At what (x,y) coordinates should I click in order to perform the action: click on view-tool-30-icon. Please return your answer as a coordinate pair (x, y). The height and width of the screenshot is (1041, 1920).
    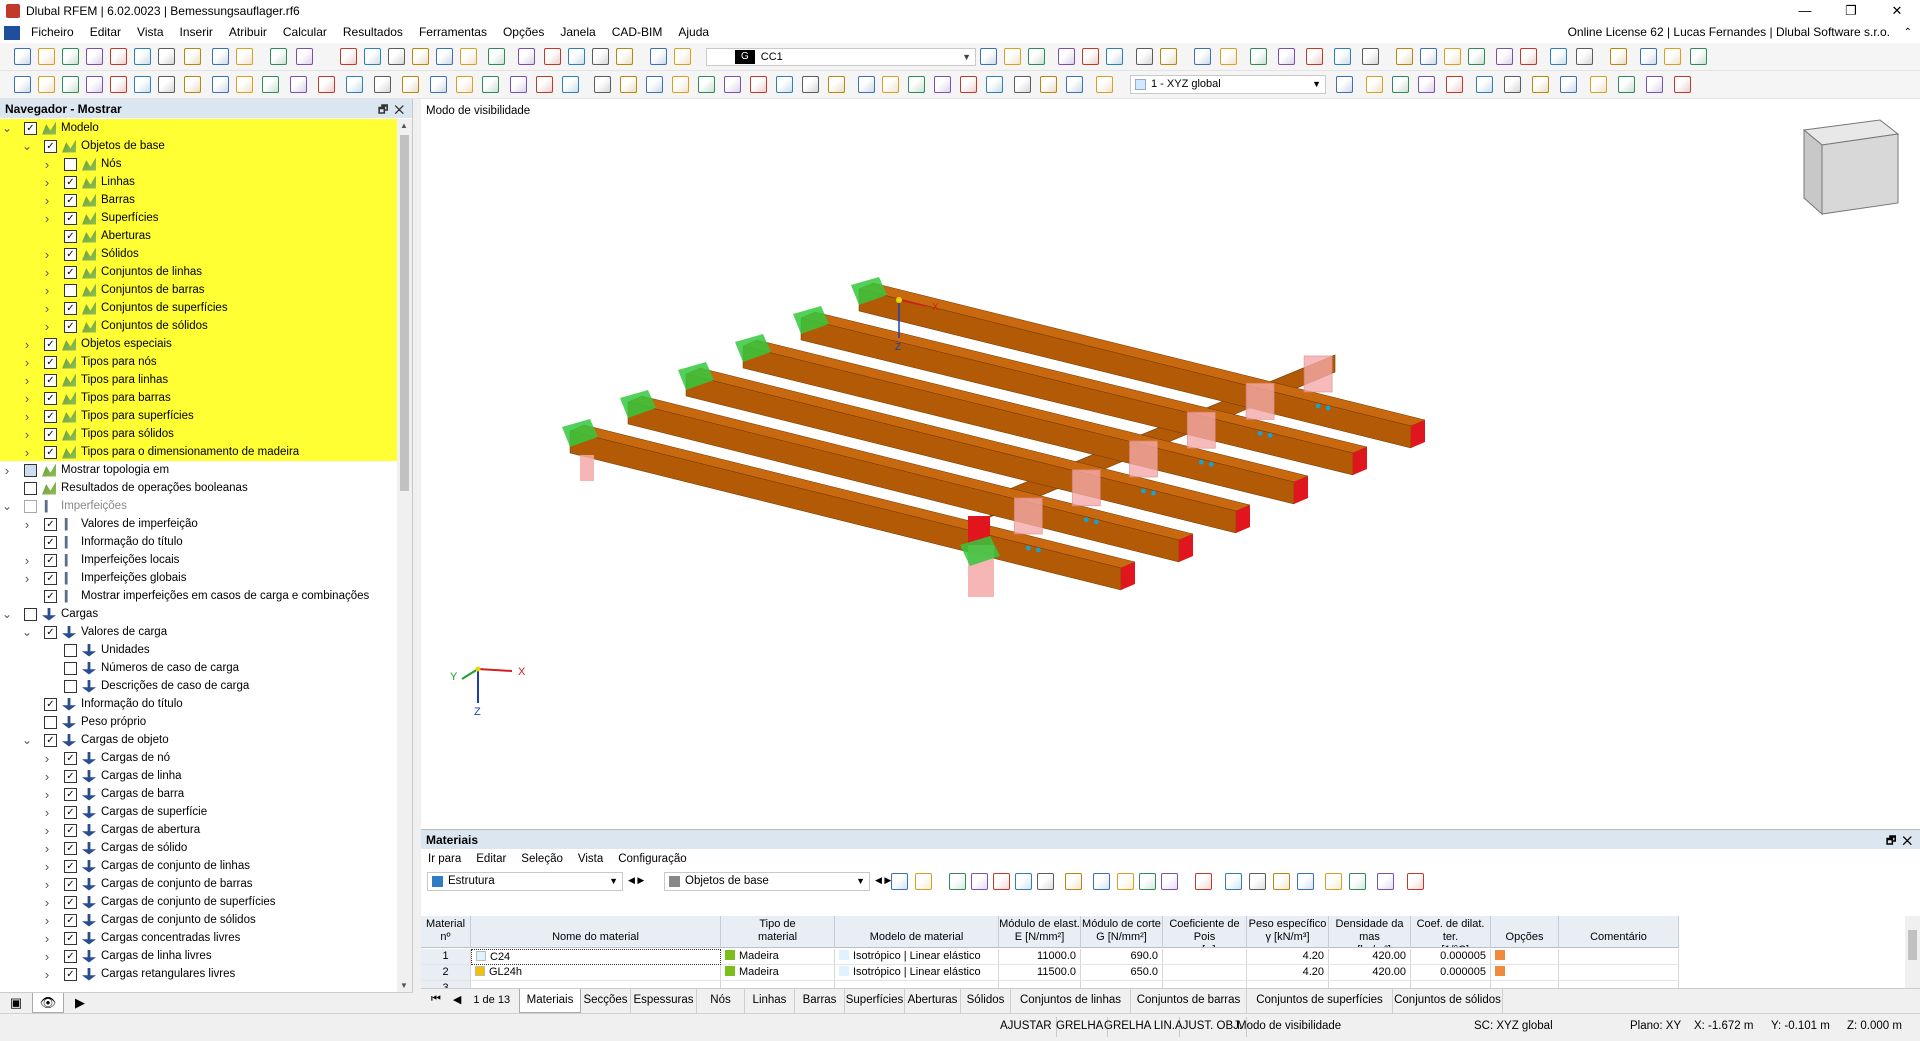
    Looking at the image, I should click on (810, 84).